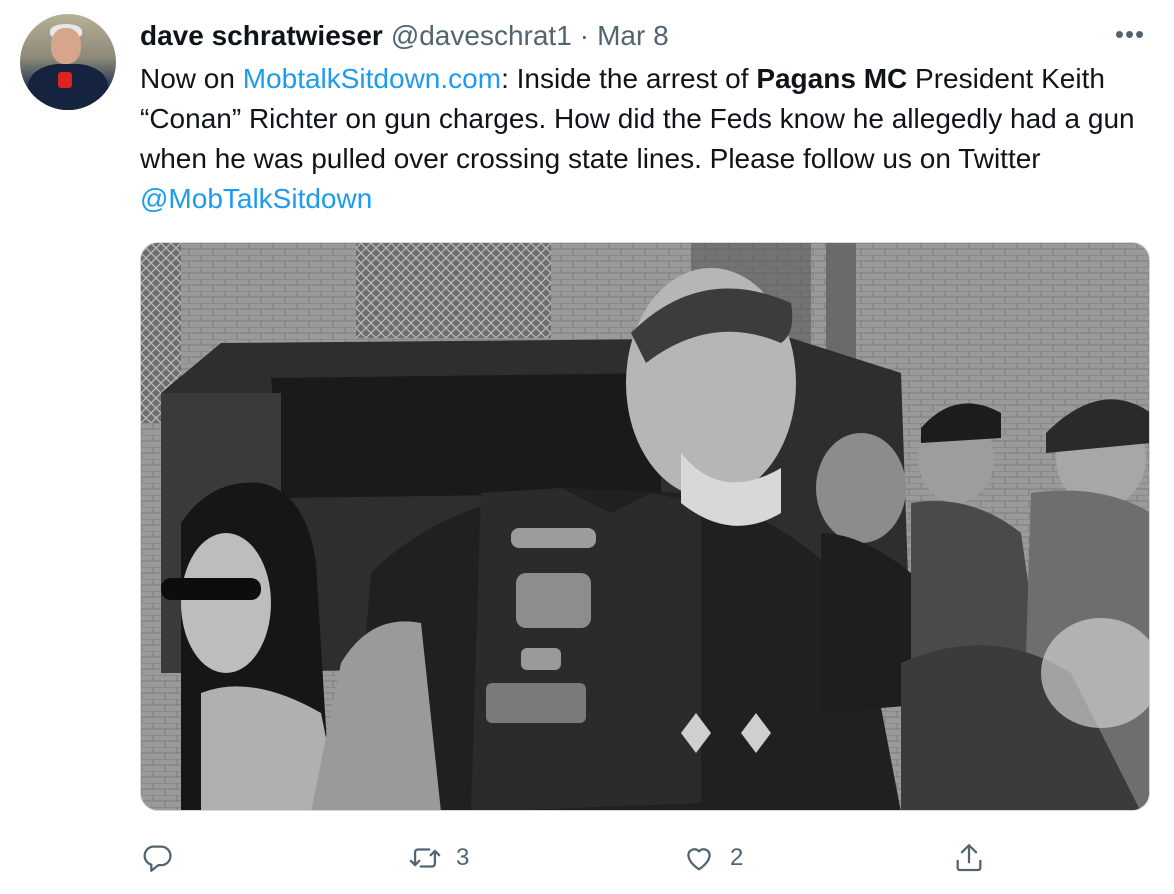 The image size is (1174, 894). What do you see at coordinates (372, 78) in the screenshot?
I see `website-link: MobtalkSitdown.com` at bounding box center [372, 78].